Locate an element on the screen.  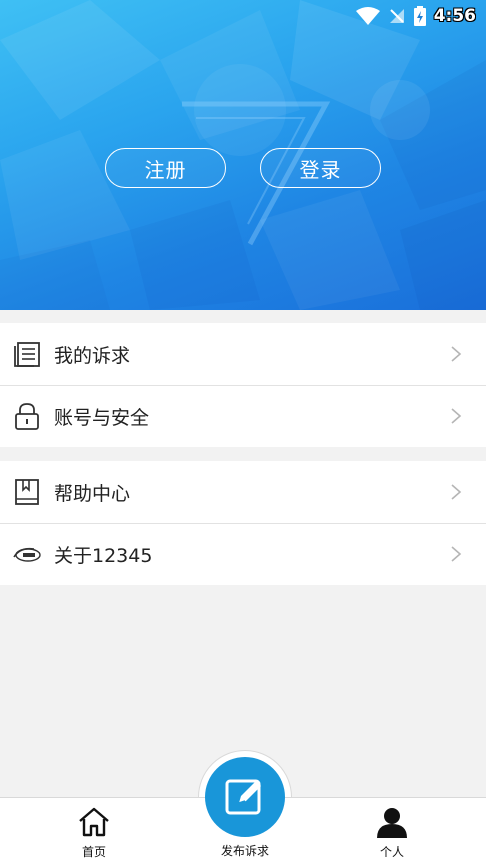
nav-home: 首页 is located at coordinates (94, 831).